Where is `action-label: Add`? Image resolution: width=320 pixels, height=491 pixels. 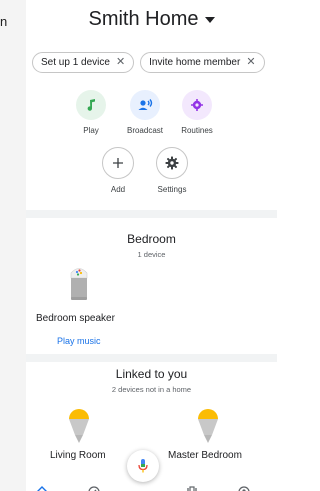
action-label: Add is located at coordinates (118, 189).